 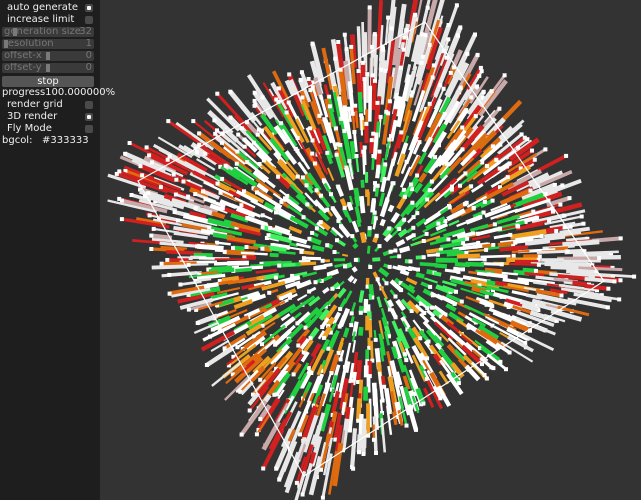 I want to click on offset-y-slider: offset-y 0, so click(x=48, y=68).